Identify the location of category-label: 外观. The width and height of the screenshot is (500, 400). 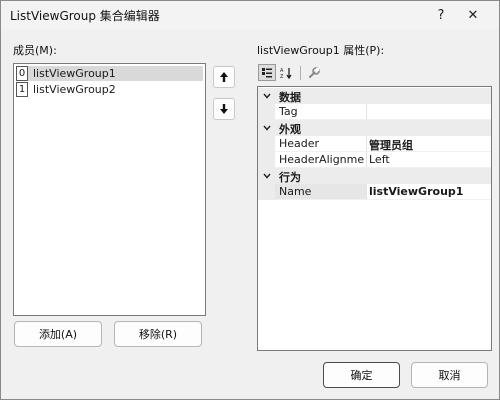
(290, 129).